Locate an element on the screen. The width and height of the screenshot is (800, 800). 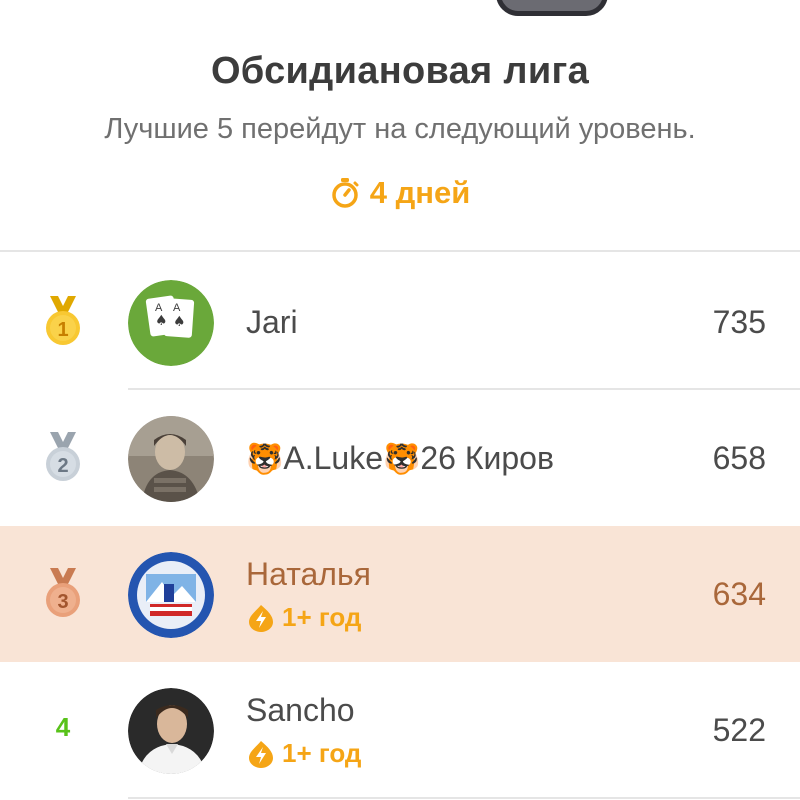
player-name: Sancho is located at coordinates (300, 710).